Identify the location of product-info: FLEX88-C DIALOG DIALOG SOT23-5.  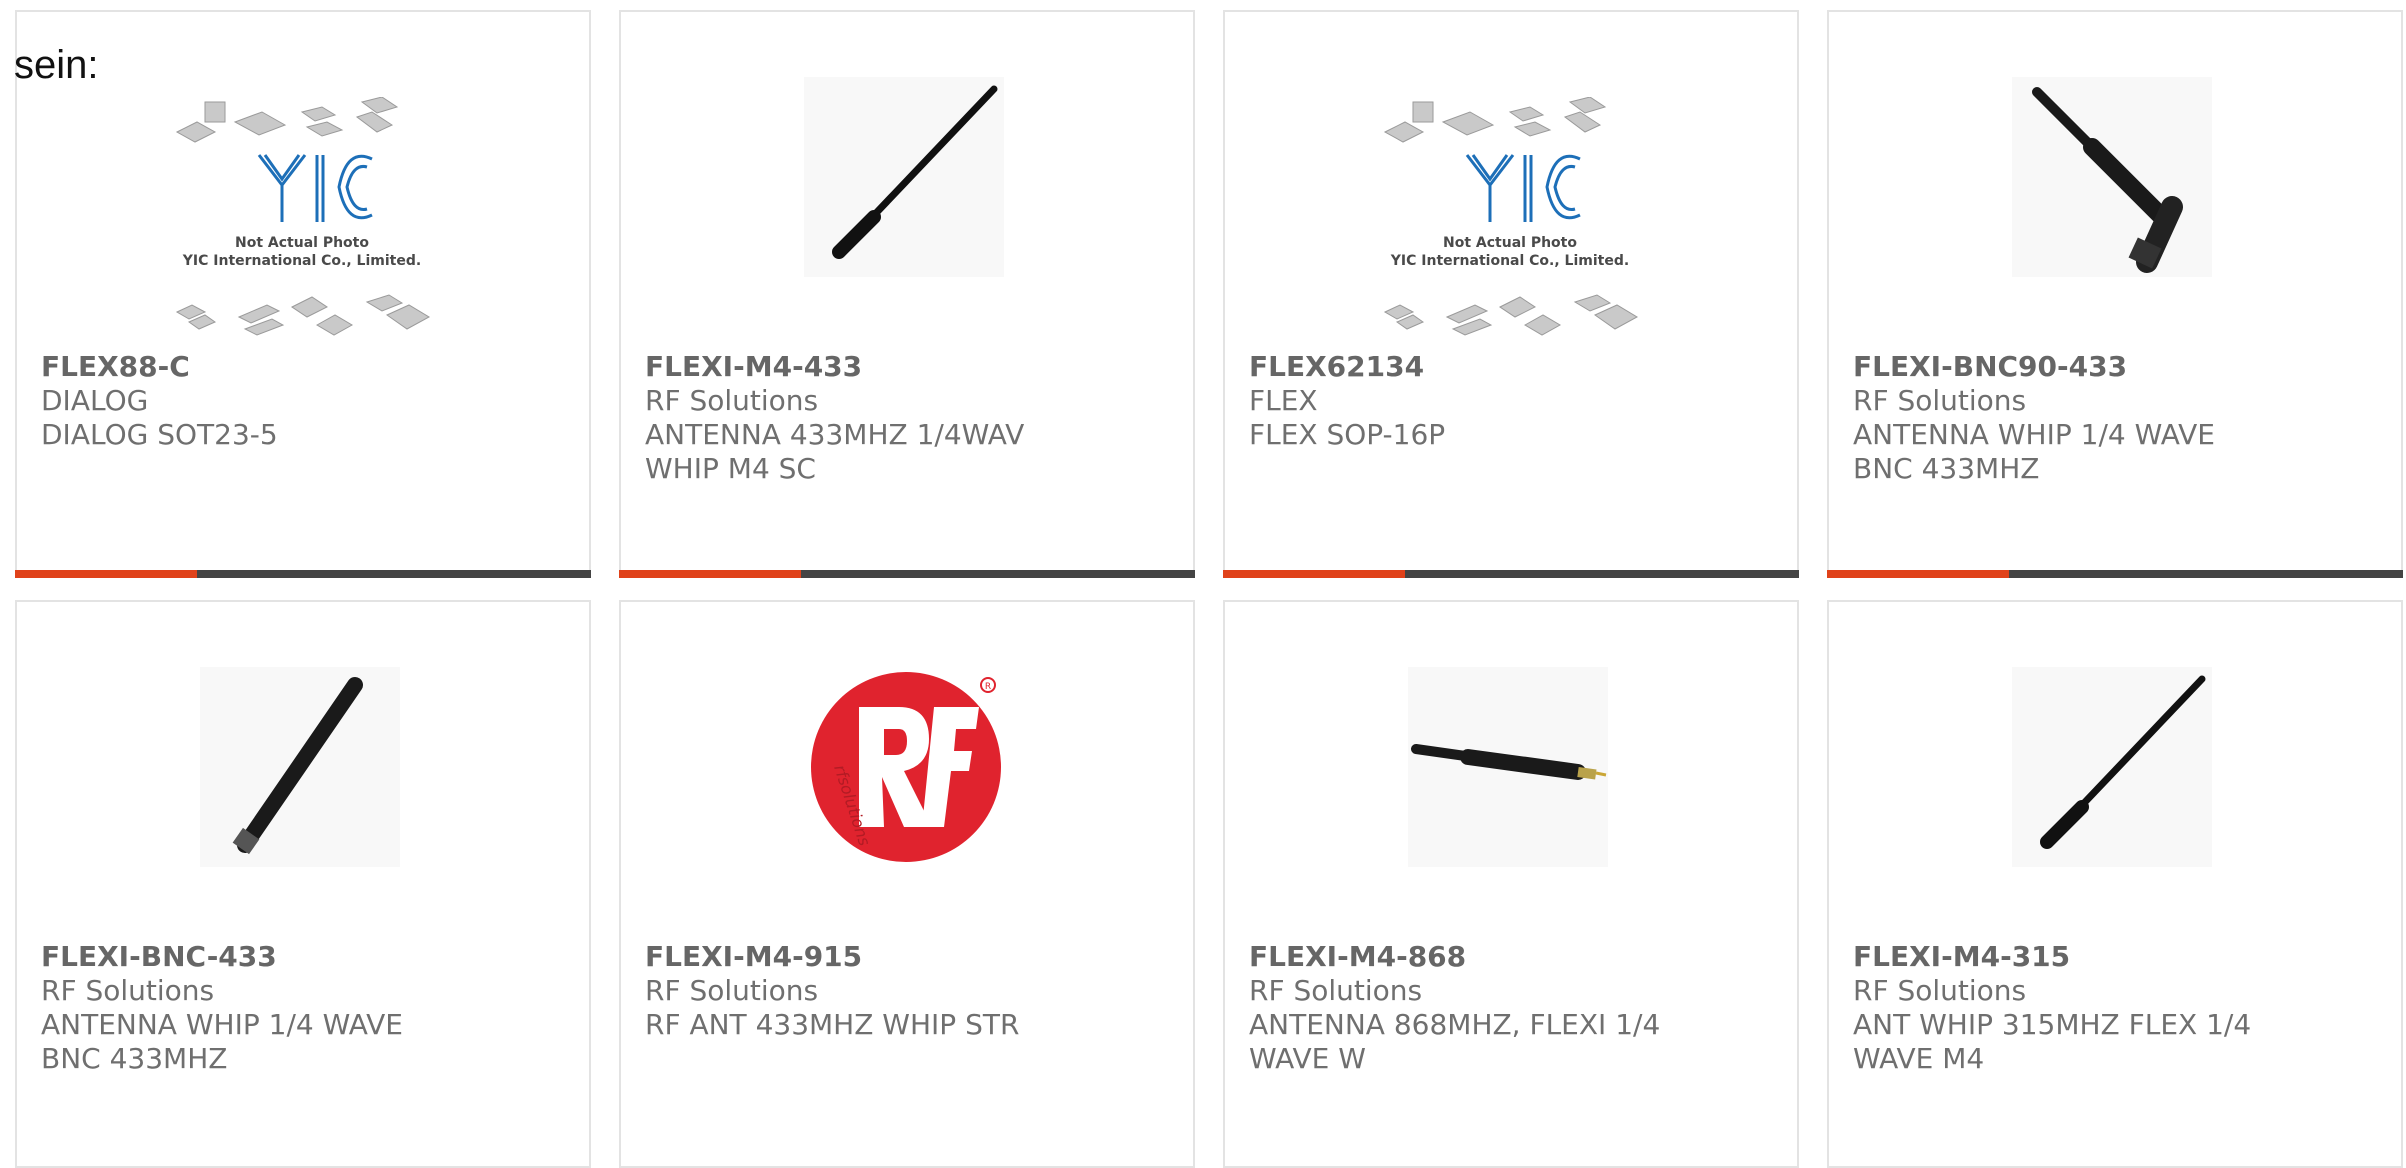
(301, 401).